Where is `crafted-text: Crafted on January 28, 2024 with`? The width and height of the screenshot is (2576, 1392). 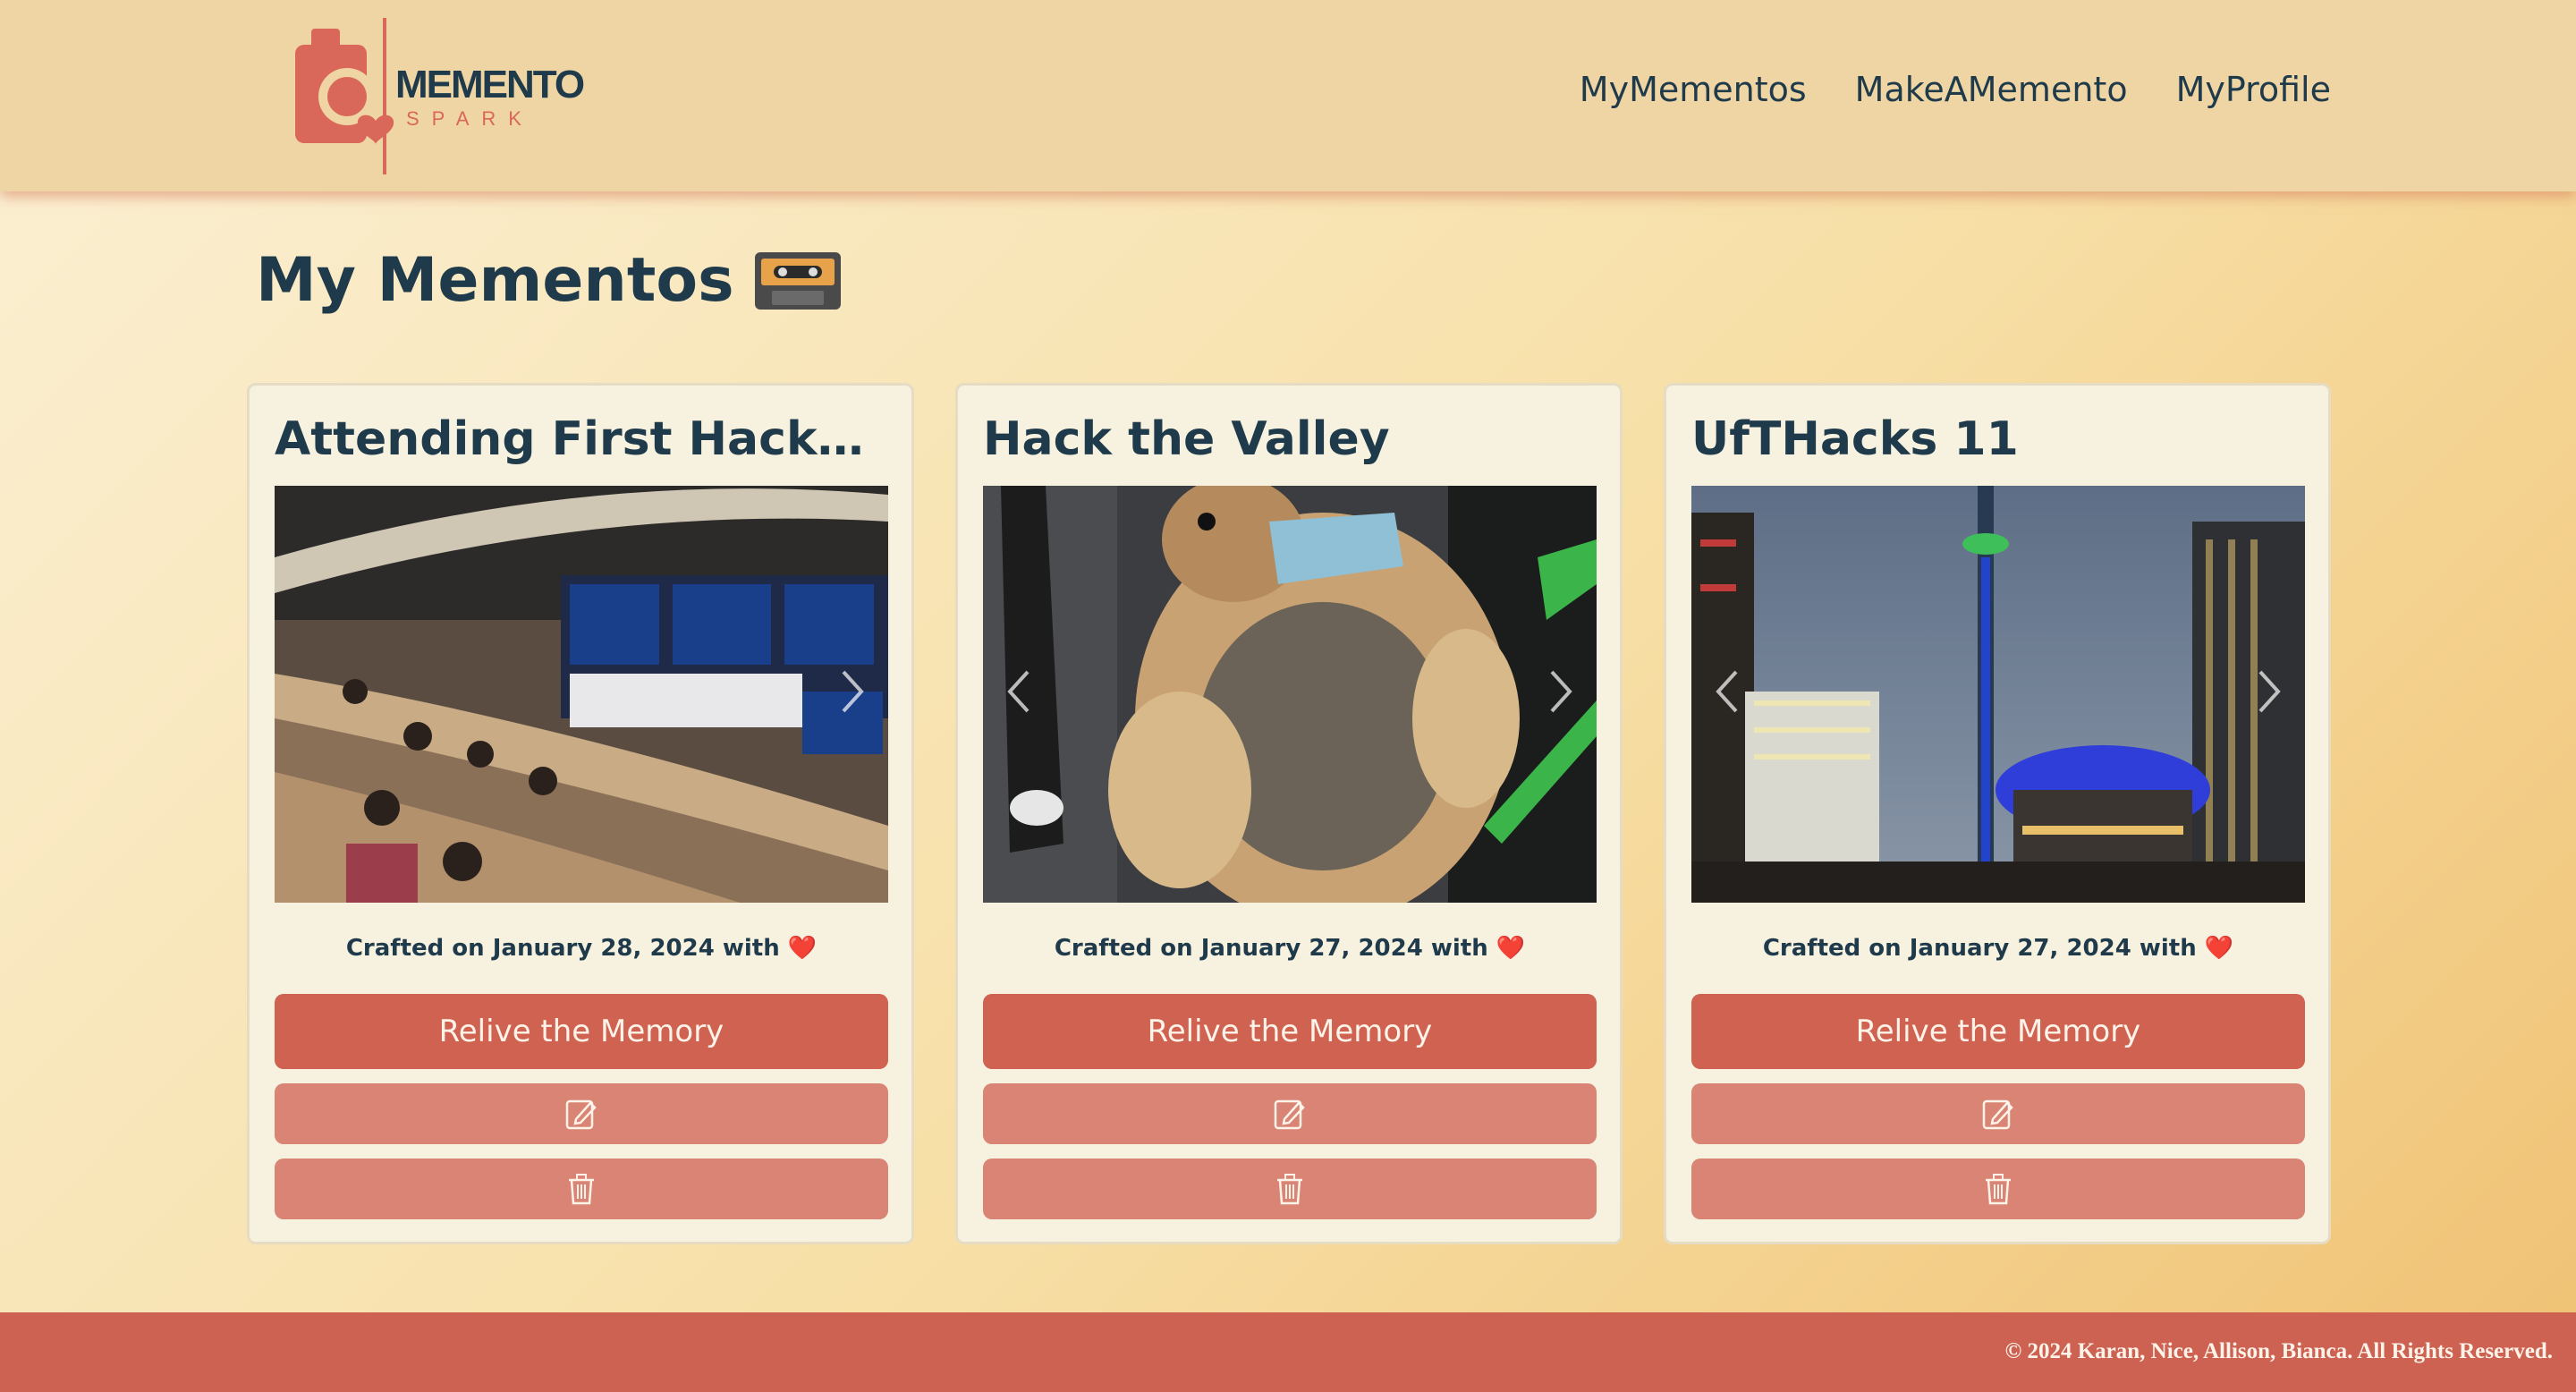
crafted-text: Crafted on January 28, 2024 with is located at coordinates (562, 948).